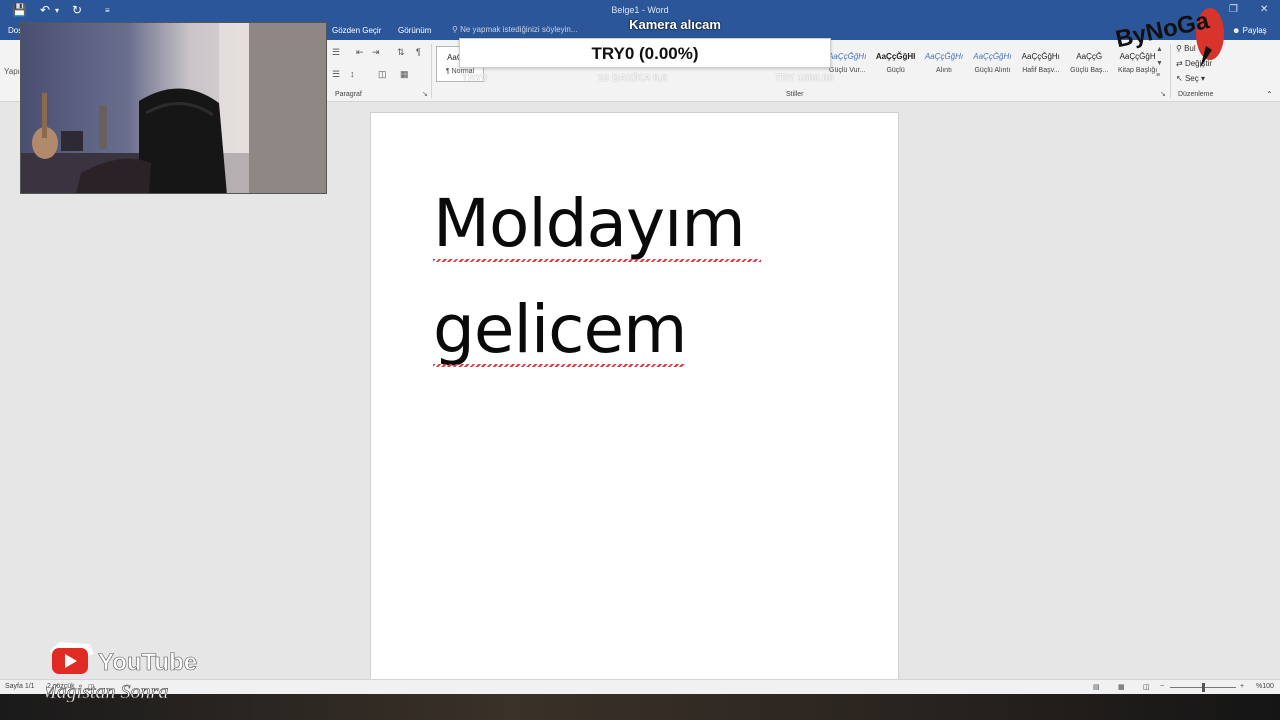  I want to click on youtube-watermark: YouTube Magistan Sonra, so click(121, 672).